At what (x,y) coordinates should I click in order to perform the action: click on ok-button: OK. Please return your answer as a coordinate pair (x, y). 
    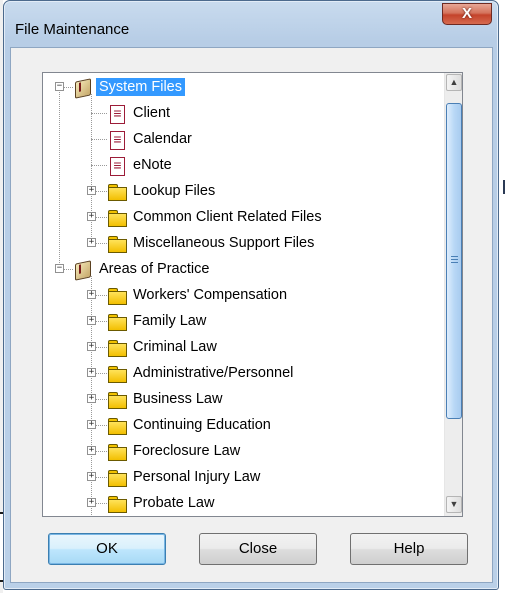
    Looking at the image, I should click on (107, 549).